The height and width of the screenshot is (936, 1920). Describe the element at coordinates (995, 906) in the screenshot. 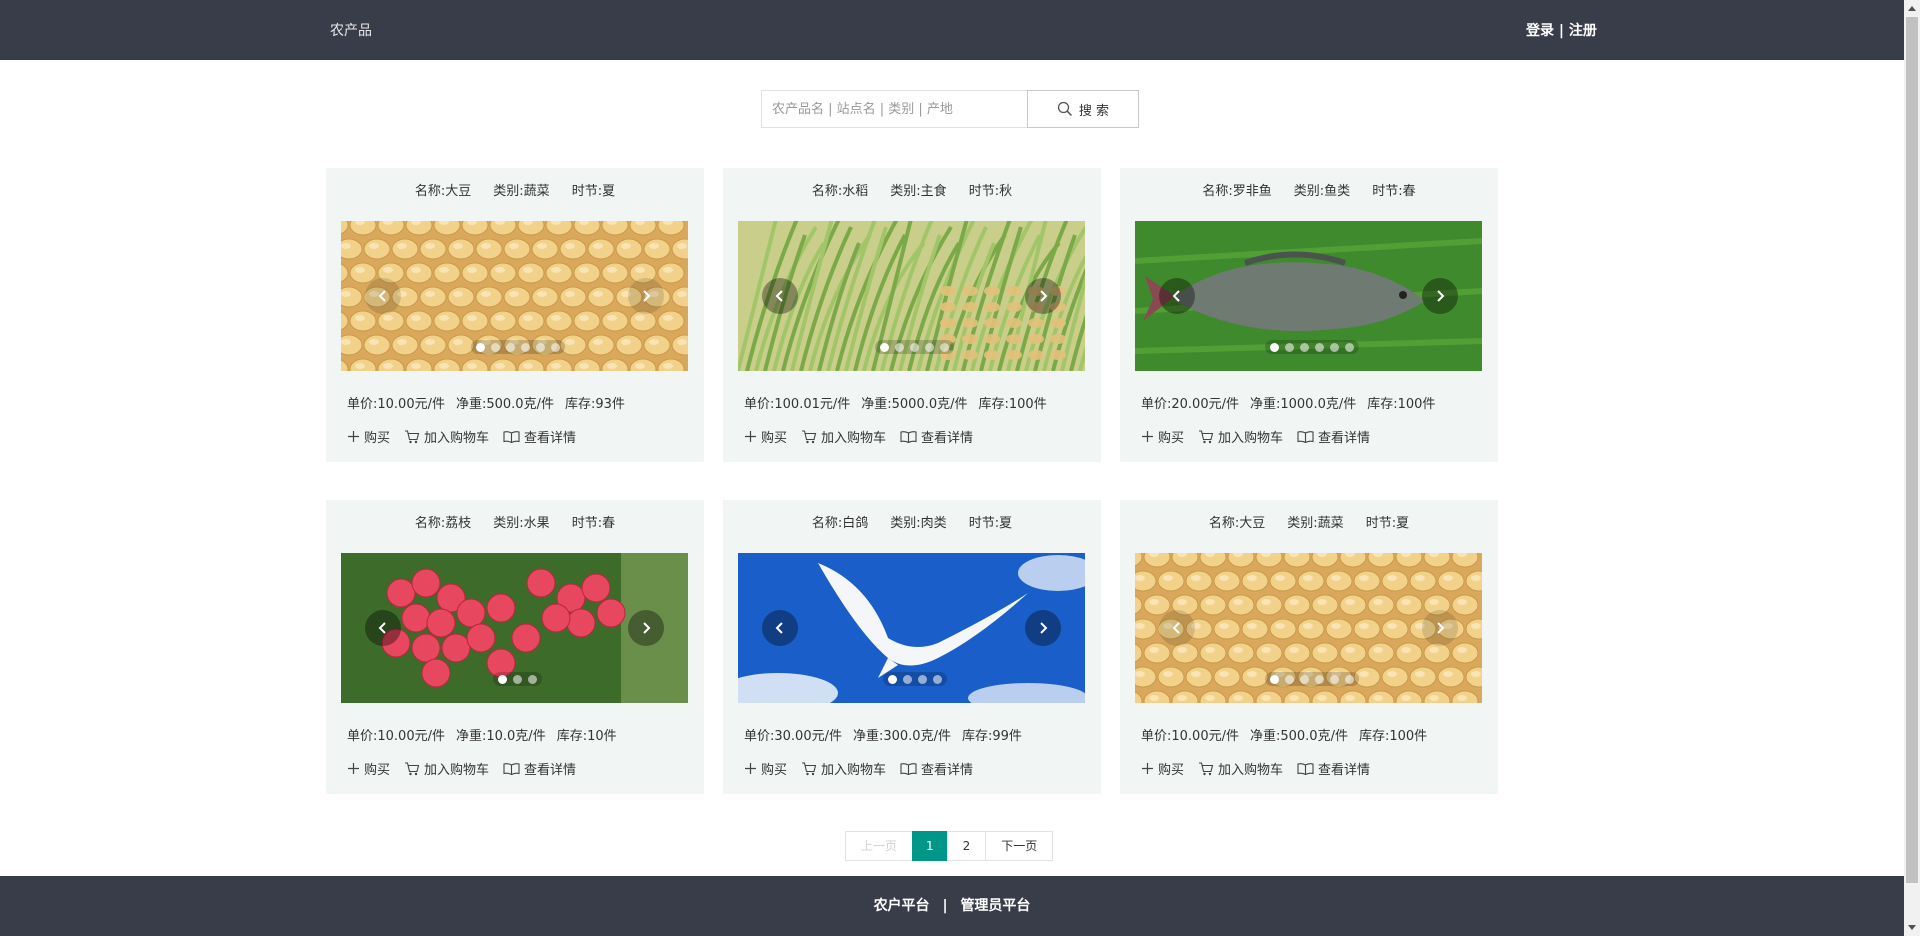

I see `admin-platform-link: 管理员平台` at that location.